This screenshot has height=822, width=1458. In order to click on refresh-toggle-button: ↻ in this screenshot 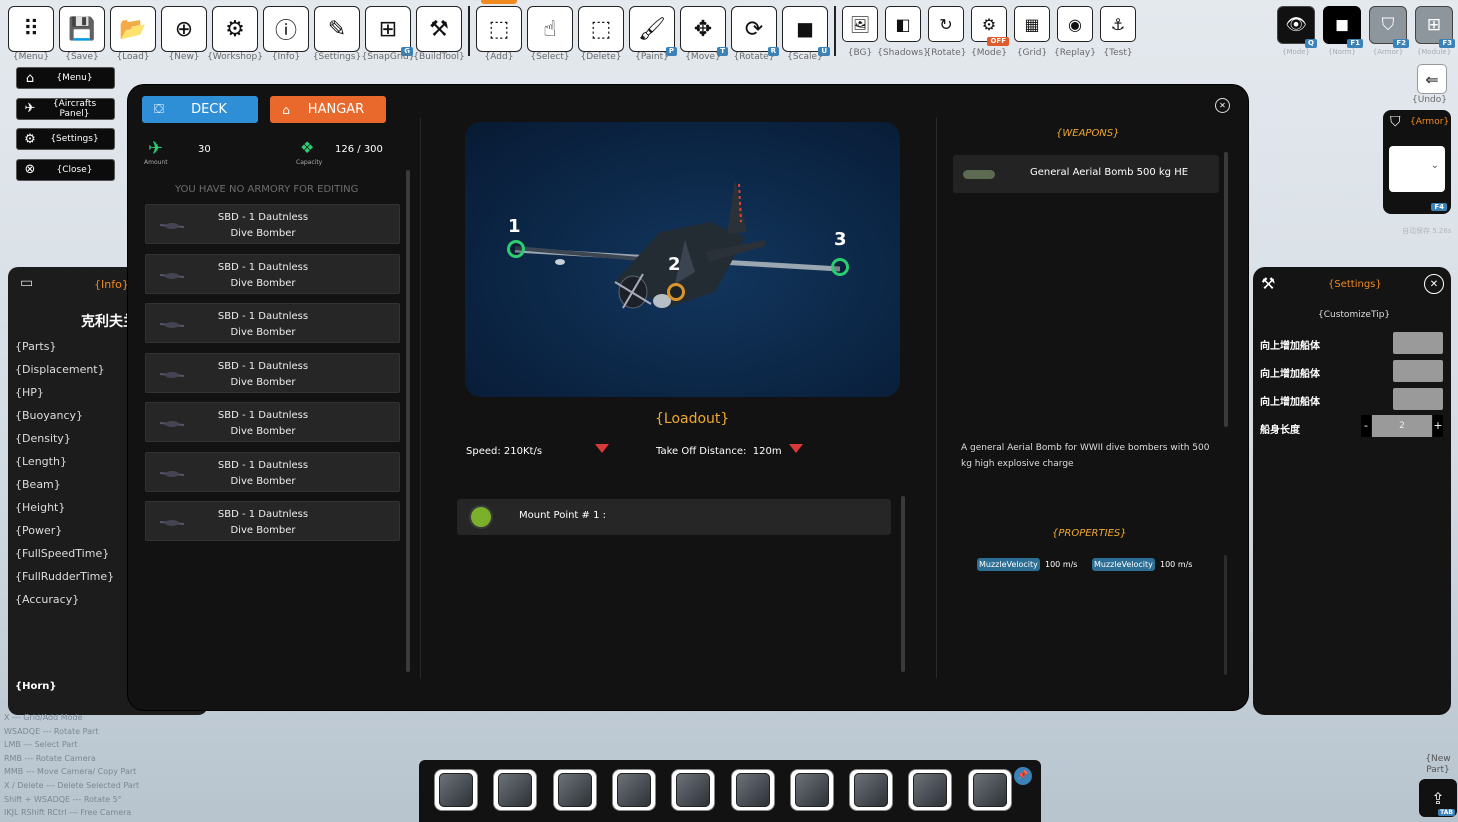, I will do `click(946, 24)`.